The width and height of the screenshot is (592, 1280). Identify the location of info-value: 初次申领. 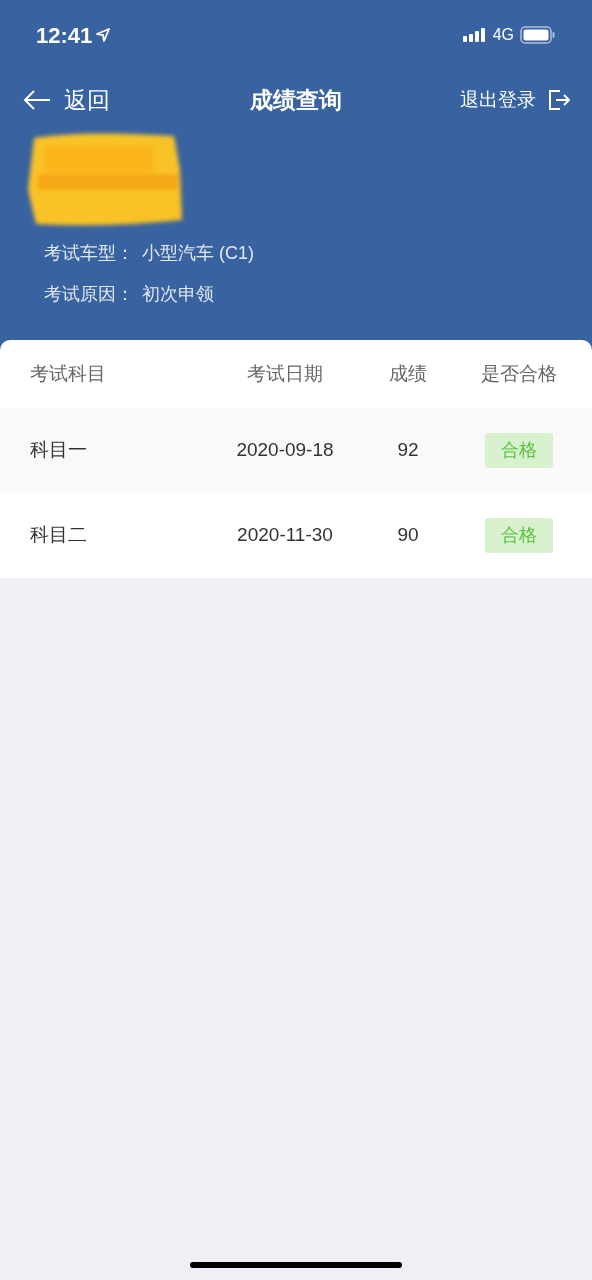
(178, 294).